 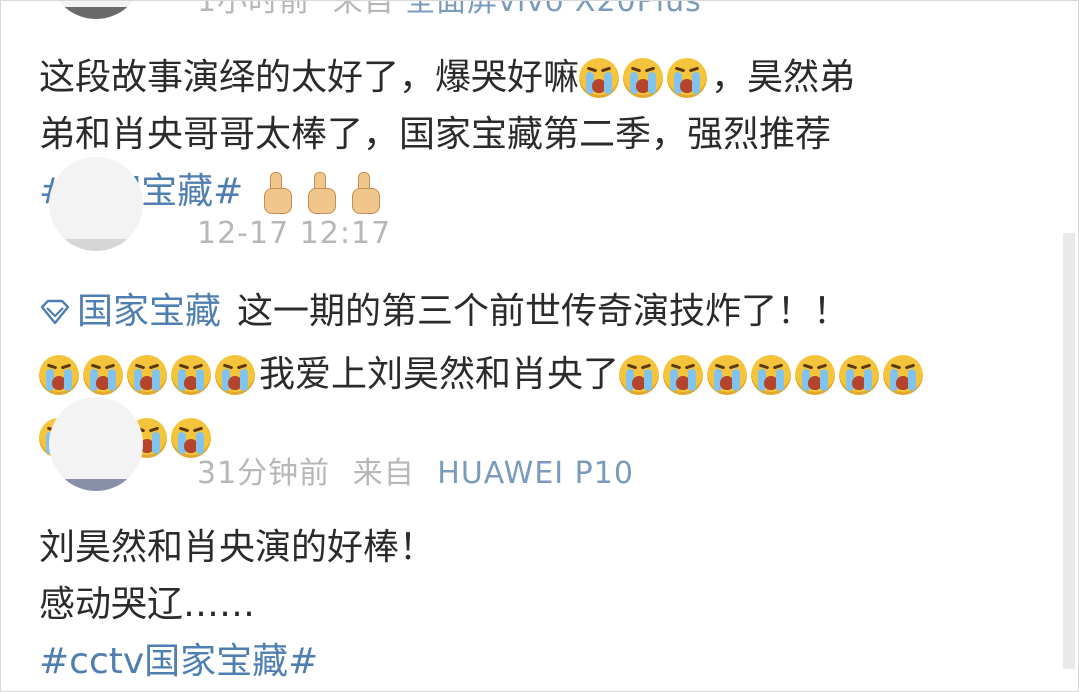 What do you see at coordinates (539, 547) in the screenshot?
I see `comment-line: 刘昊然和肖央演的好棒！` at bounding box center [539, 547].